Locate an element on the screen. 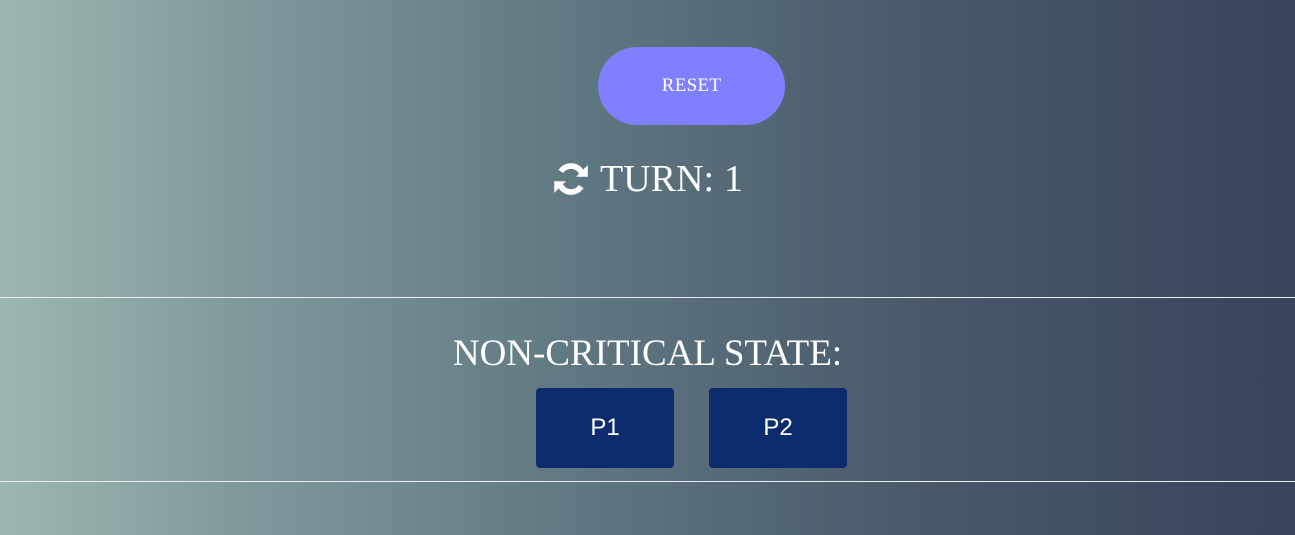 This screenshot has height=535, width=1295. player-2-button: P2 is located at coordinates (778, 428).